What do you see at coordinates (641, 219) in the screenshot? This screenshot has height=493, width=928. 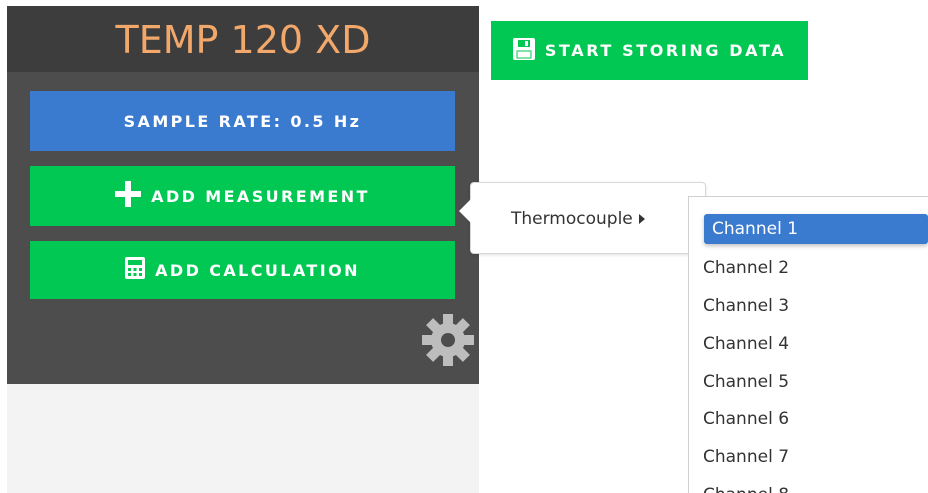 I see `caret-right-icon` at bounding box center [641, 219].